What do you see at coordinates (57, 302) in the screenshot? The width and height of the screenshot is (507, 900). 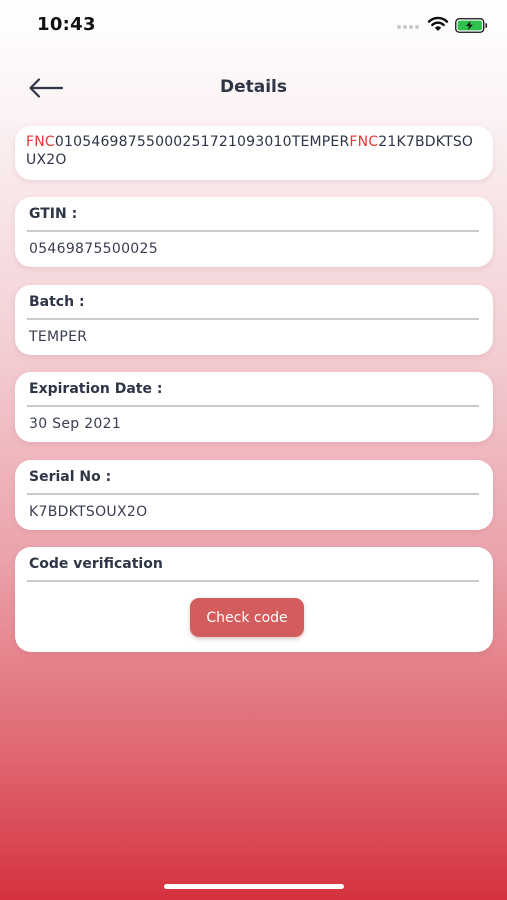 I see `batch-label: Batch :` at bounding box center [57, 302].